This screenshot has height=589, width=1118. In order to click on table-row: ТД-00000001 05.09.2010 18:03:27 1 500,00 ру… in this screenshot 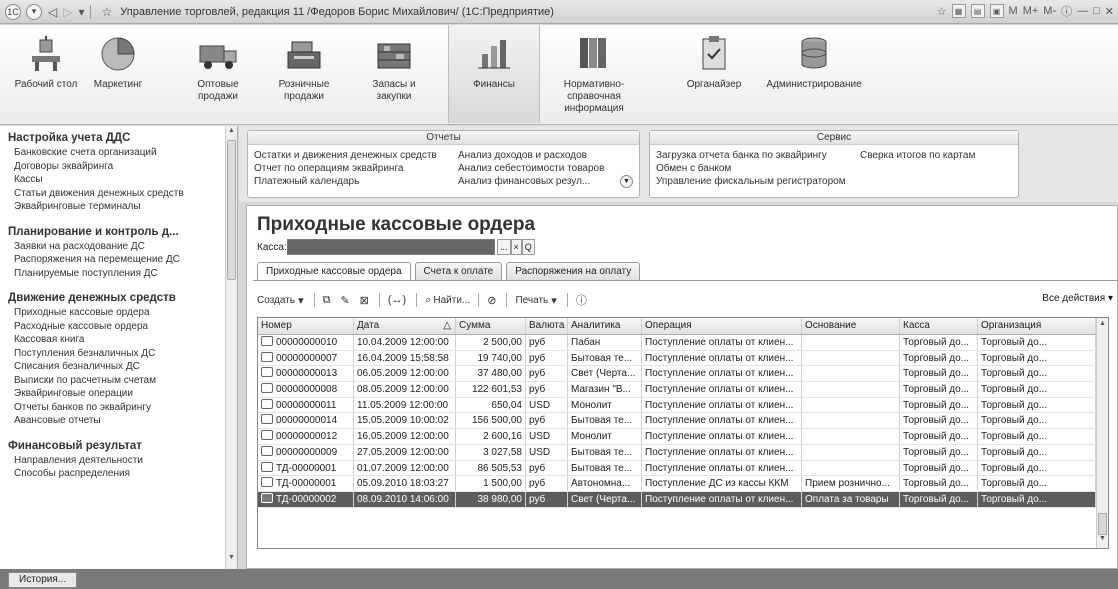, I will do `click(683, 484)`.